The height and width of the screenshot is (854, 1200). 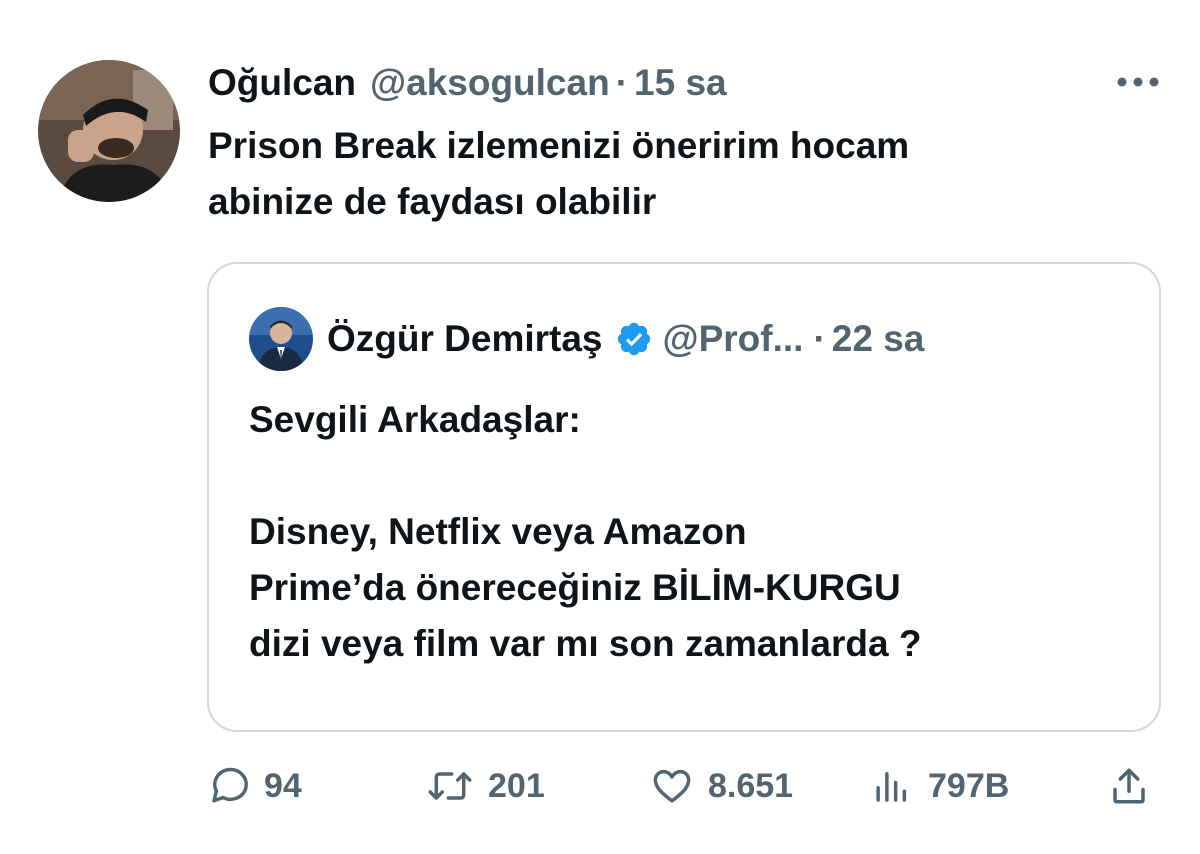 I want to click on tweet-time: 15 sa, so click(x=680, y=83).